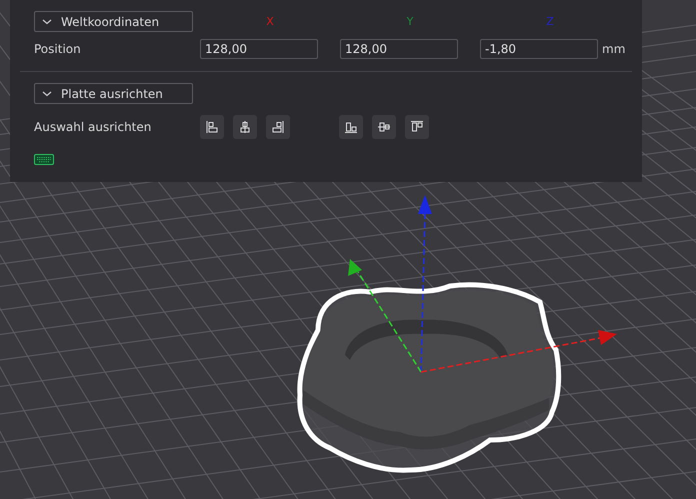 Image resolution: width=696 pixels, height=499 pixels. What do you see at coordinates (410, 21) in the screenshot?
I see `axis-label: Y` at bounding box center [410, 21].